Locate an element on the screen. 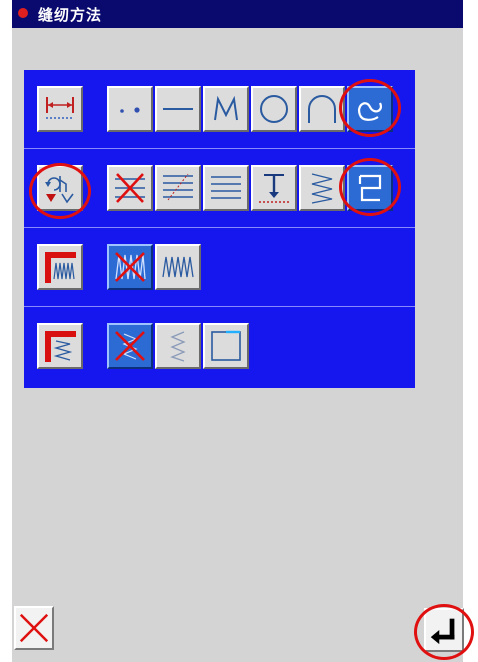 Image resolution: width=478 pixels, height=662 pixels. reverse-feed-button is located at coordinates (60, 188).